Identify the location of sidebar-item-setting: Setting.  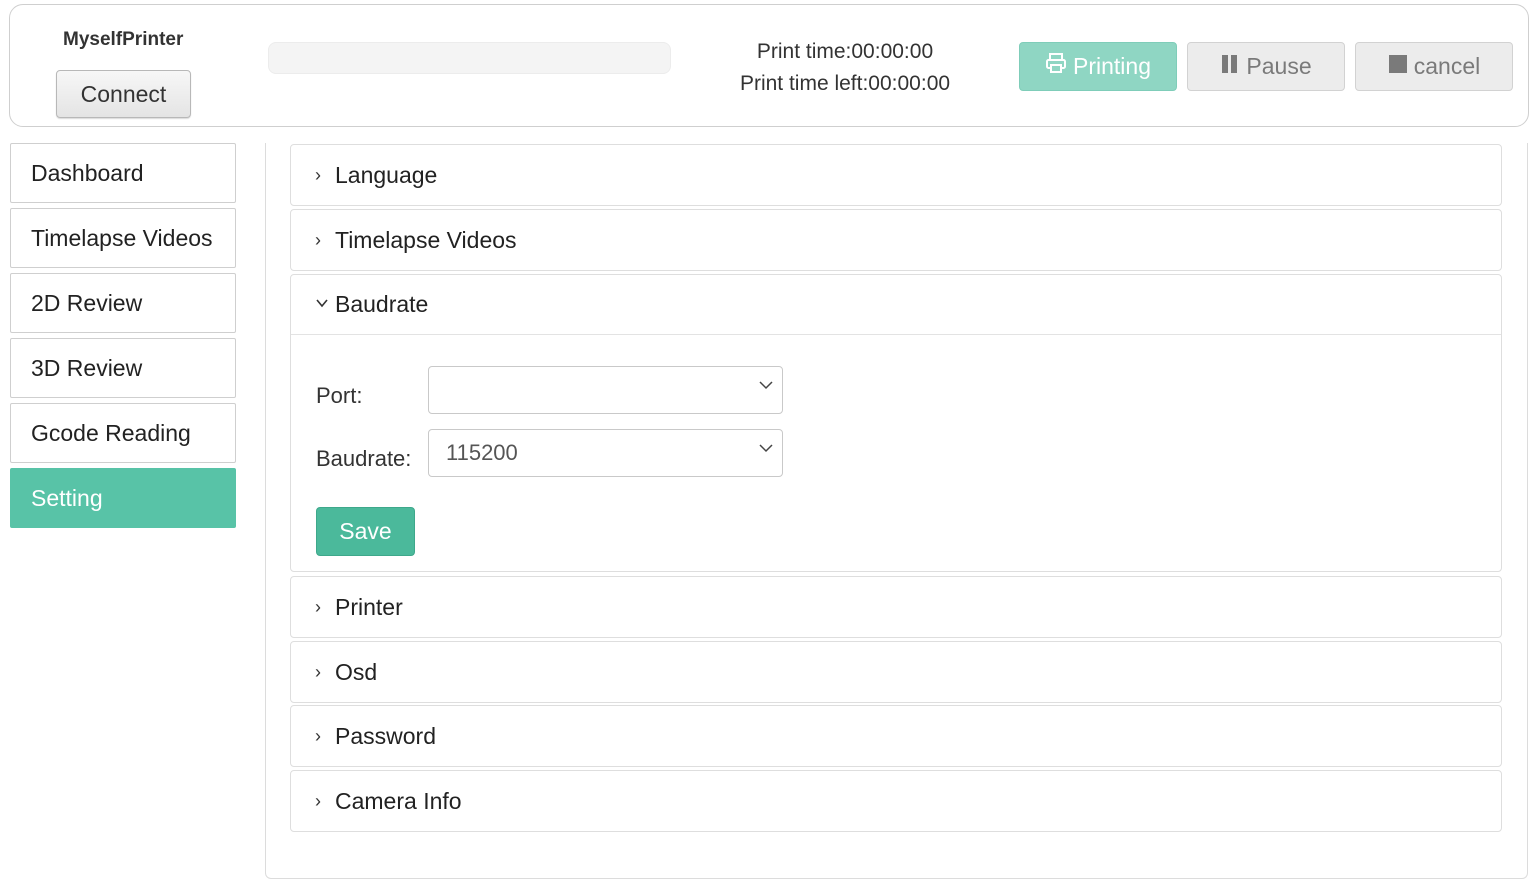
(123, 498).